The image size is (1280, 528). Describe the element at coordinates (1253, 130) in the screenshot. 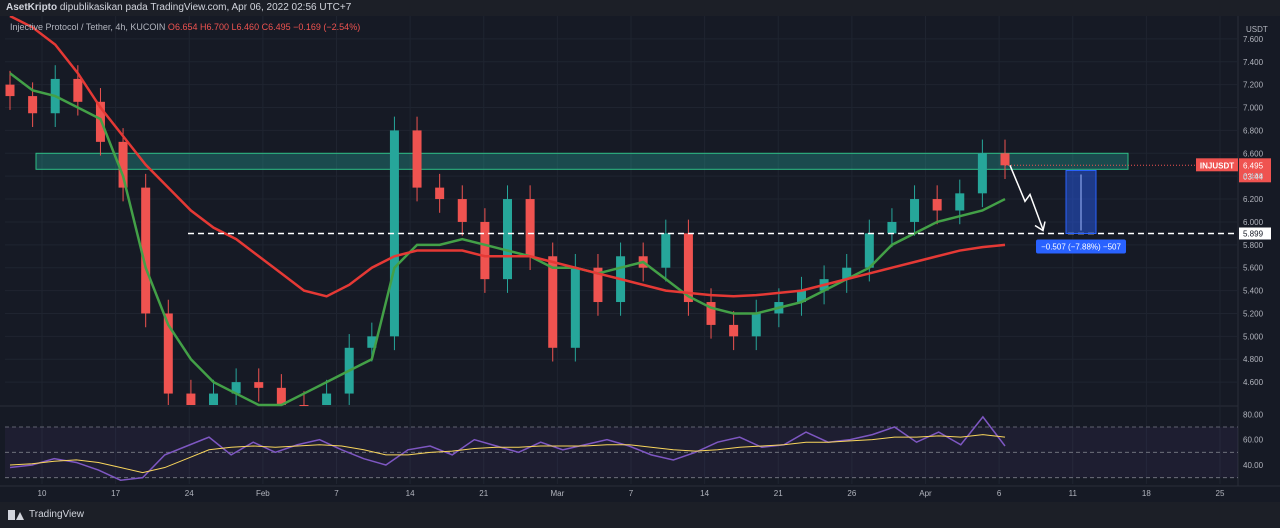

I see `price-tick-label: 6.800` at that location.